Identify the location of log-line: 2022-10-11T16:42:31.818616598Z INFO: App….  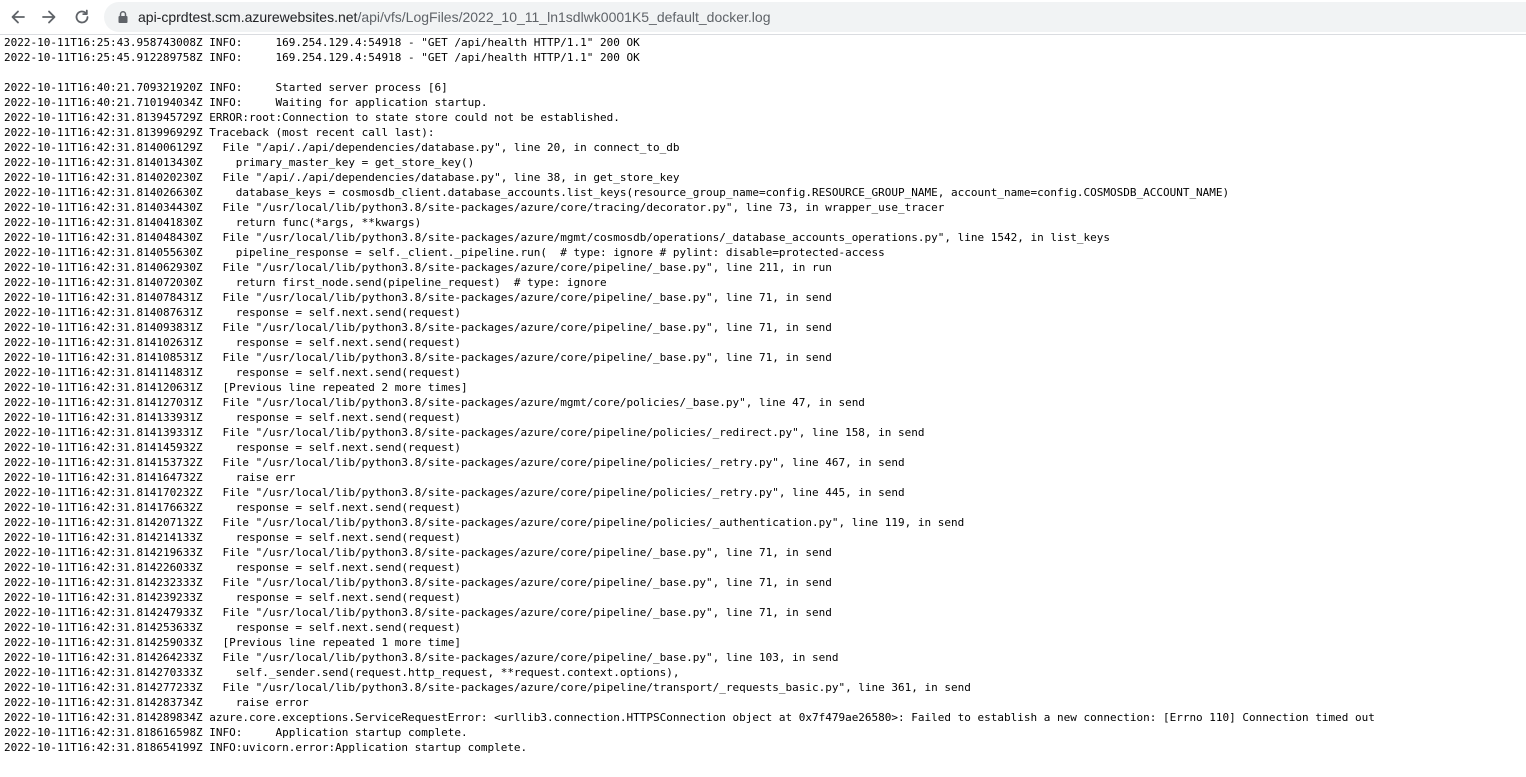
(236, 732).